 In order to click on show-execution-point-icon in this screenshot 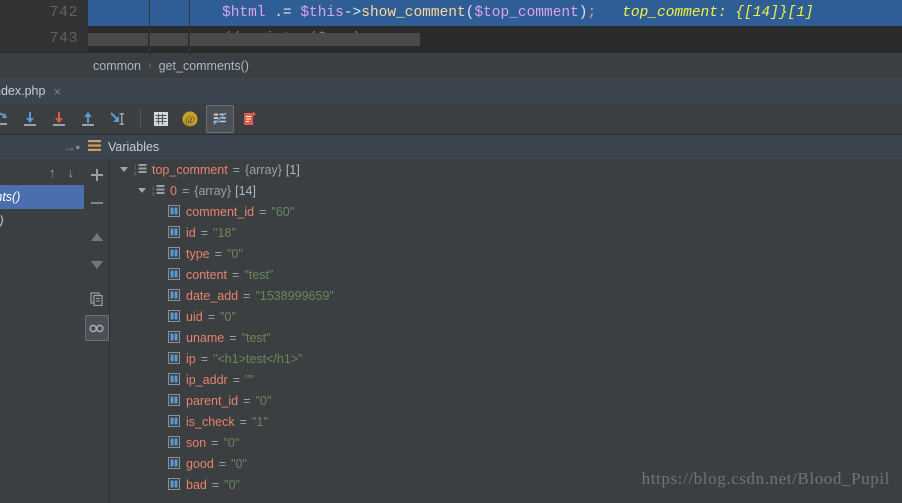, I will do `click(220, 119)`.